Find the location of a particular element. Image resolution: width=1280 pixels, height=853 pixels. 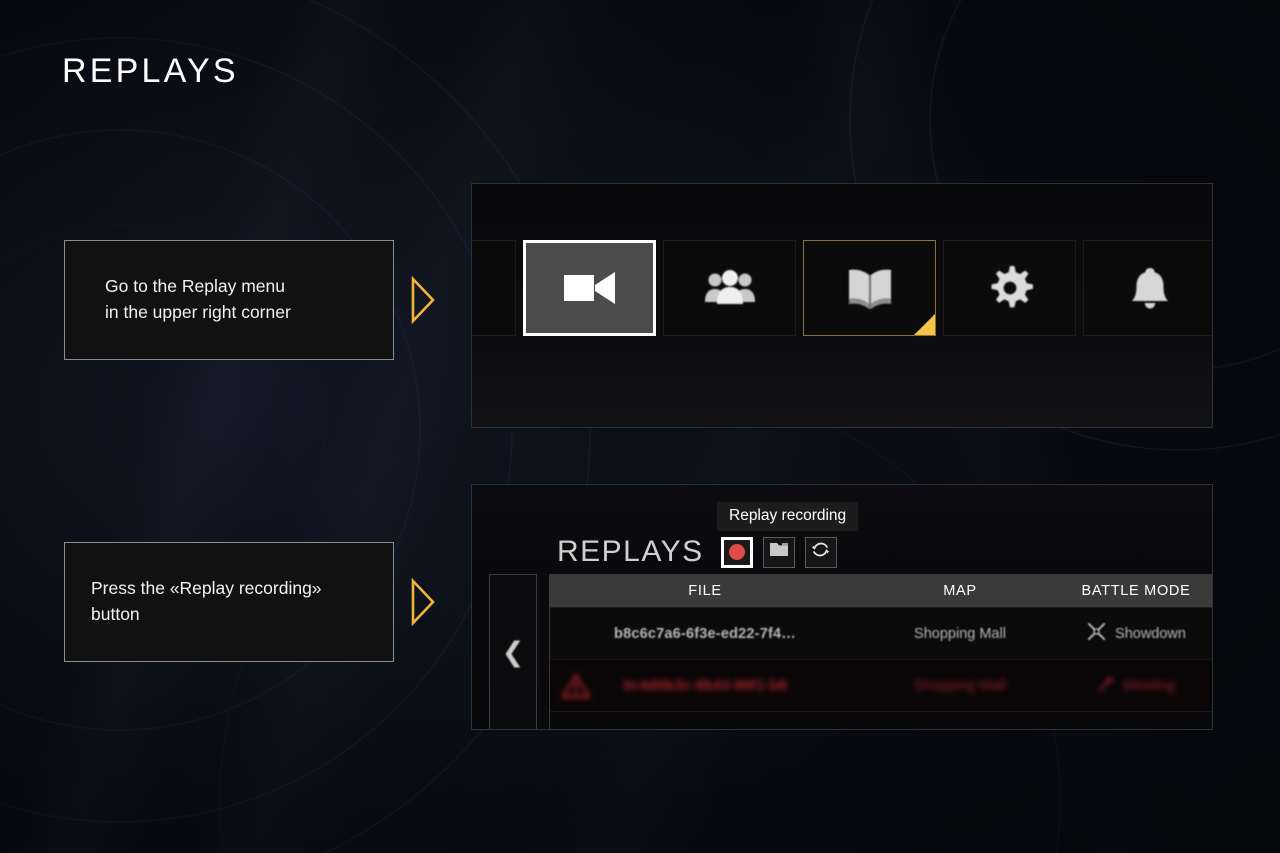

video-camera-icon is located at coordinates (590, 288).